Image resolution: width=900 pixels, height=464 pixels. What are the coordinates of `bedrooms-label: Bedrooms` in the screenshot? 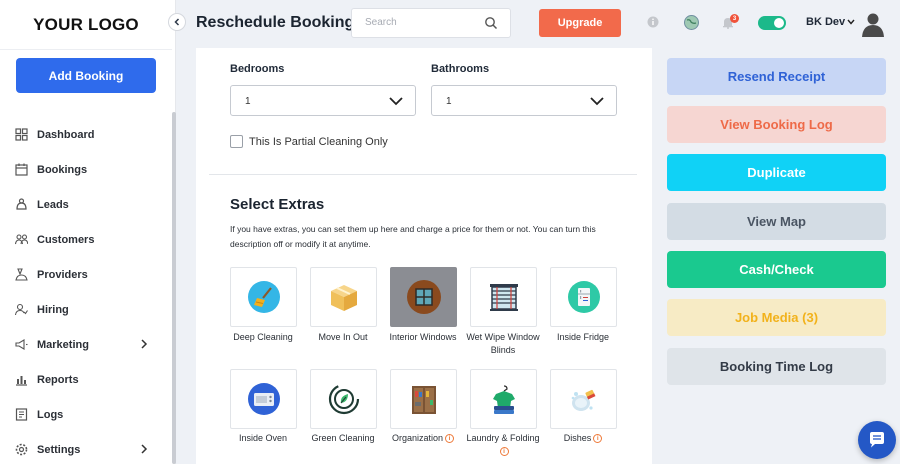 It's located at (257, 69).